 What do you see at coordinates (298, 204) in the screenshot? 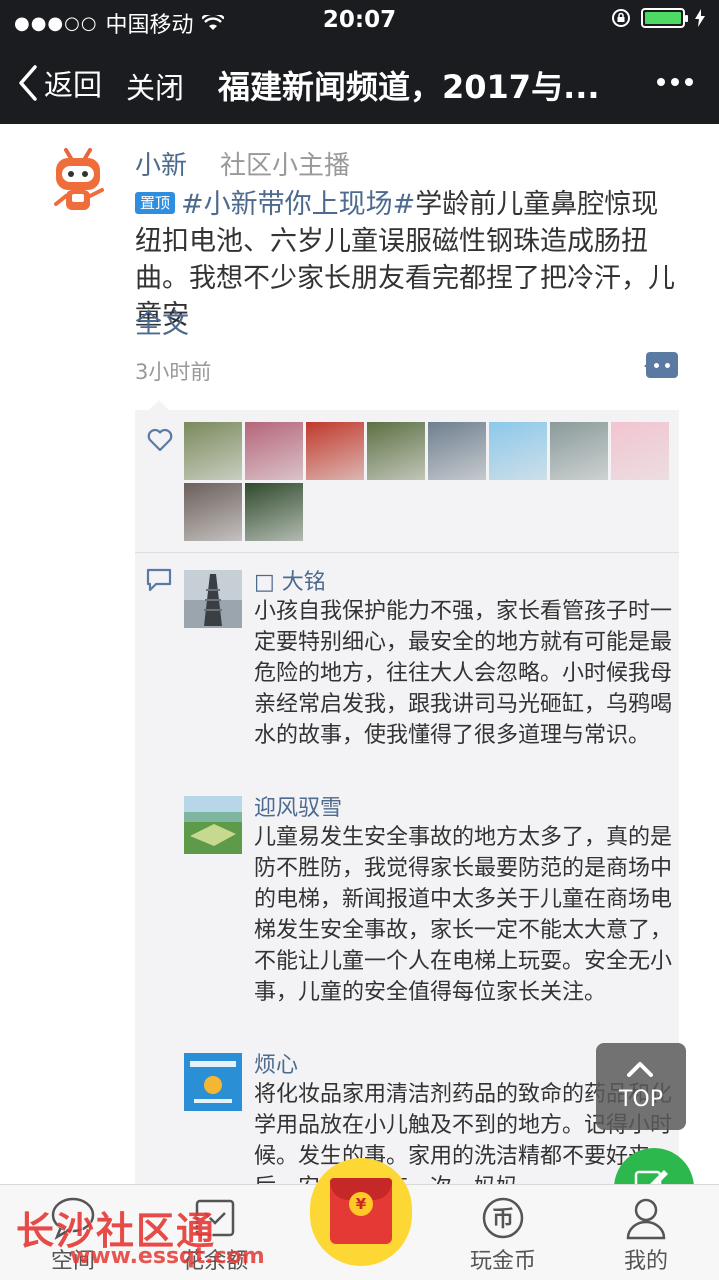
I see `topic-hashtag: #小新带你上现场#` at bounding box center [298, 204].